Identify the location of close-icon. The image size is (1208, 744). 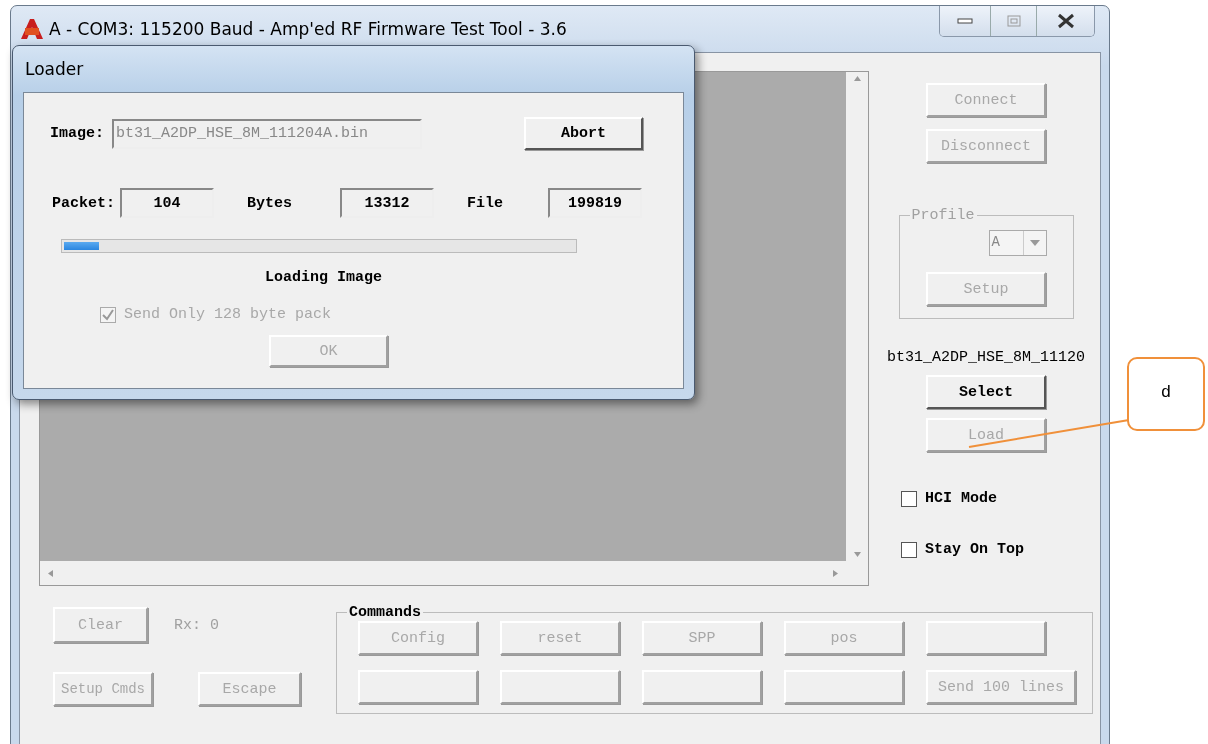
(1065, 21).